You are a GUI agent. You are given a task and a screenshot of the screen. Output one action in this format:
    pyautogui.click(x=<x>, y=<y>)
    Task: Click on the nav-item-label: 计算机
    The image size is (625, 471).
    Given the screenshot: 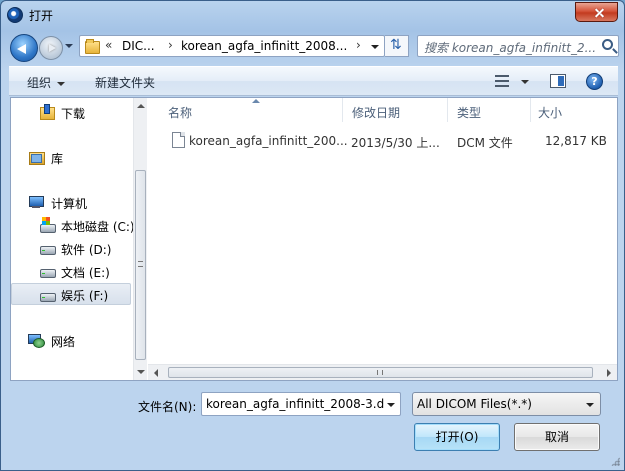 What is the action you would take?
    pyautogui.click(x=69, y=204)
    